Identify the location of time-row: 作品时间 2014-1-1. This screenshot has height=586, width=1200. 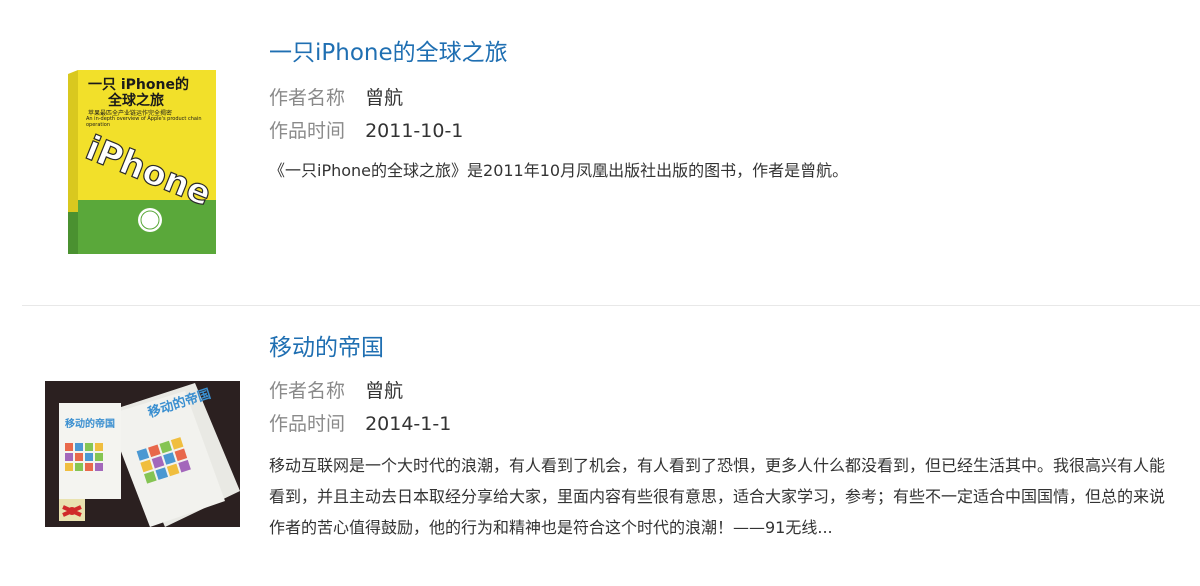
(360, 424).